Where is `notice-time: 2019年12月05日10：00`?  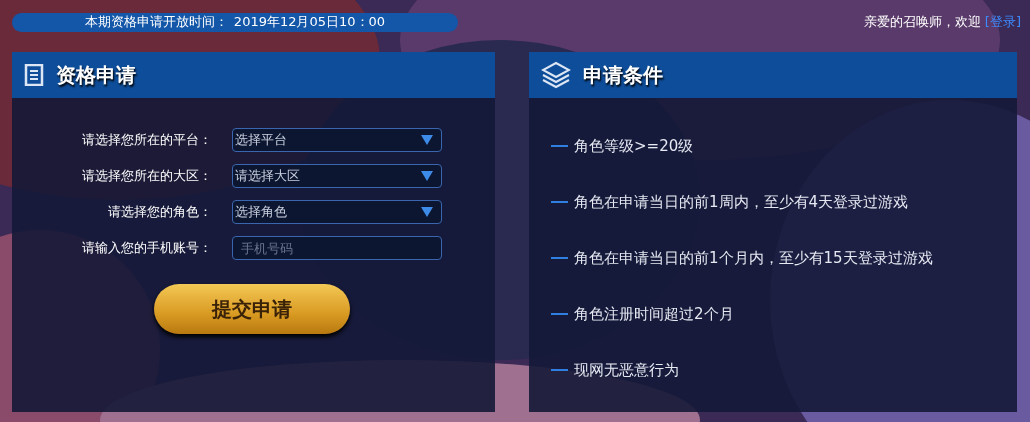 notice-time: 2019年12月05日10：00 is located at coordinates (309, 22).